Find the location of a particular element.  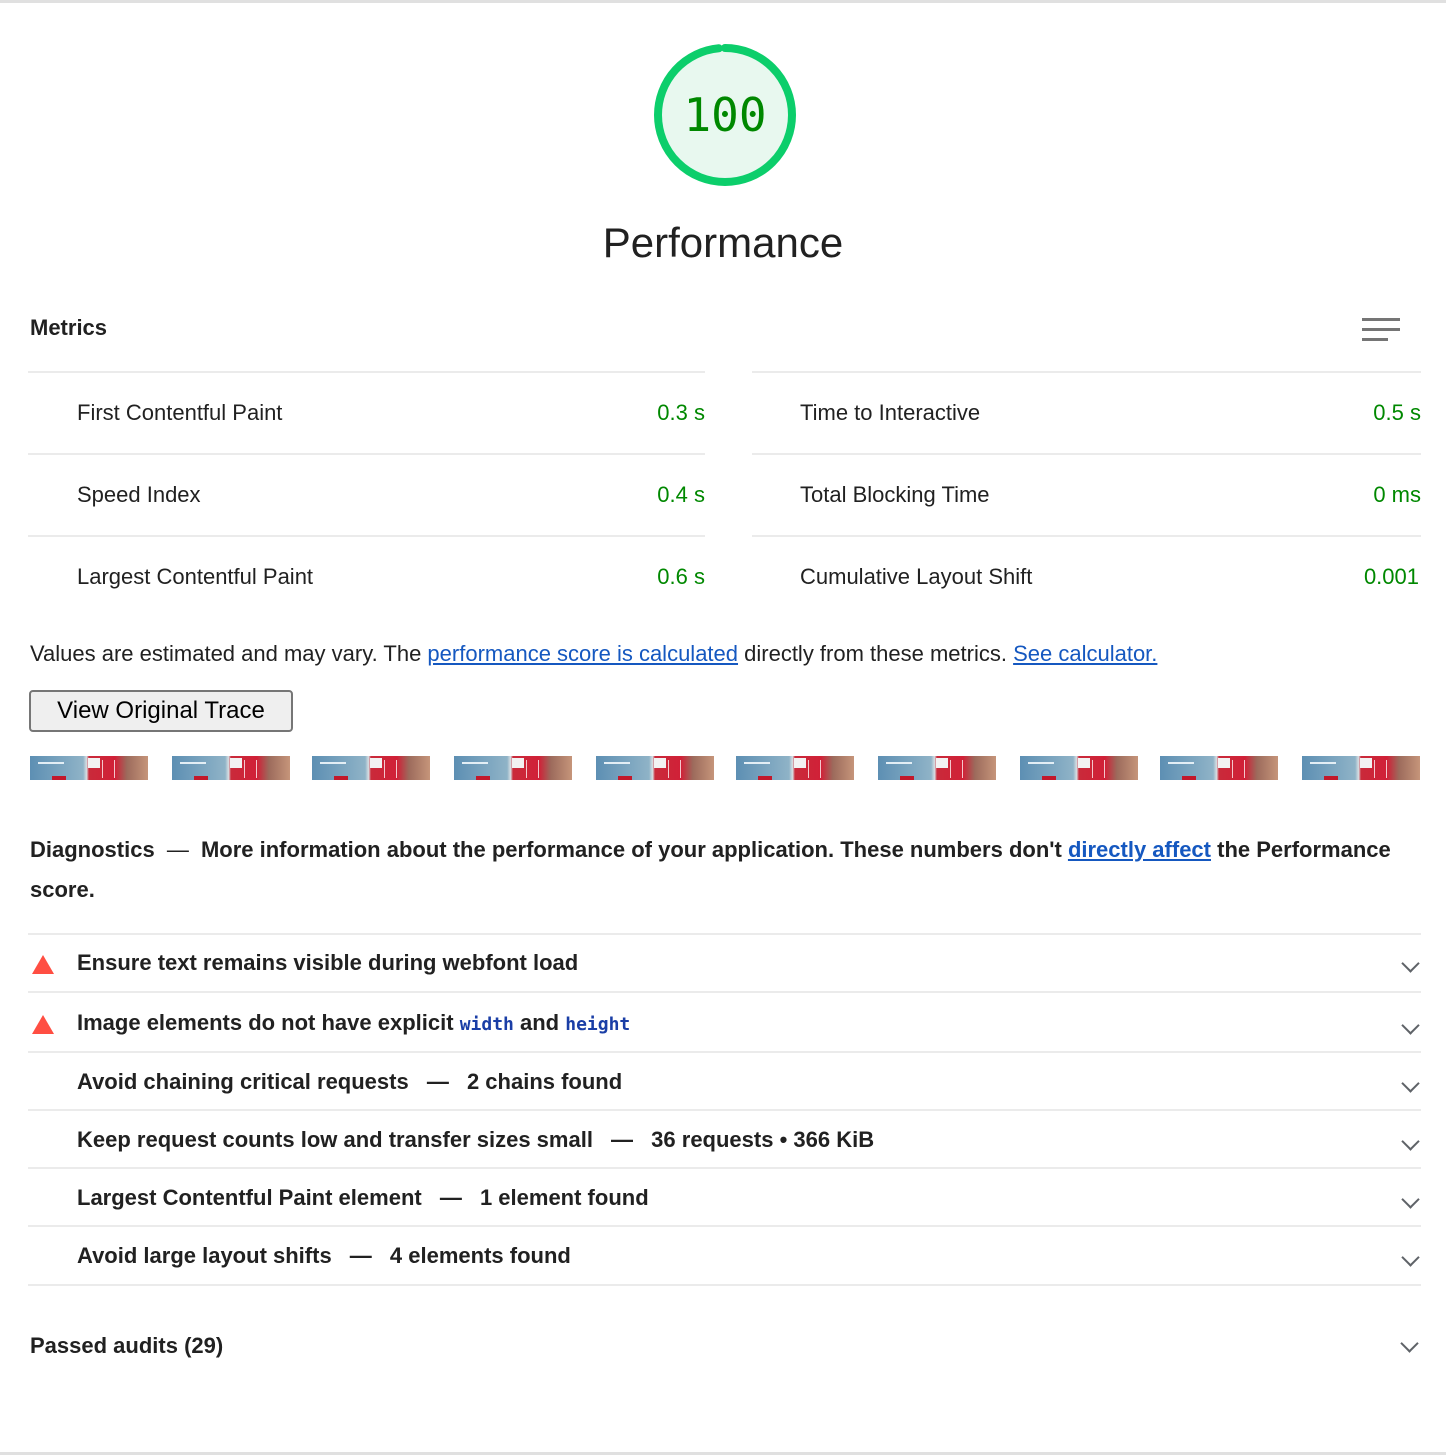

metric-first-contentful-paint: First Contentful Paint 0.3 s is located at coordinates (366, 412).